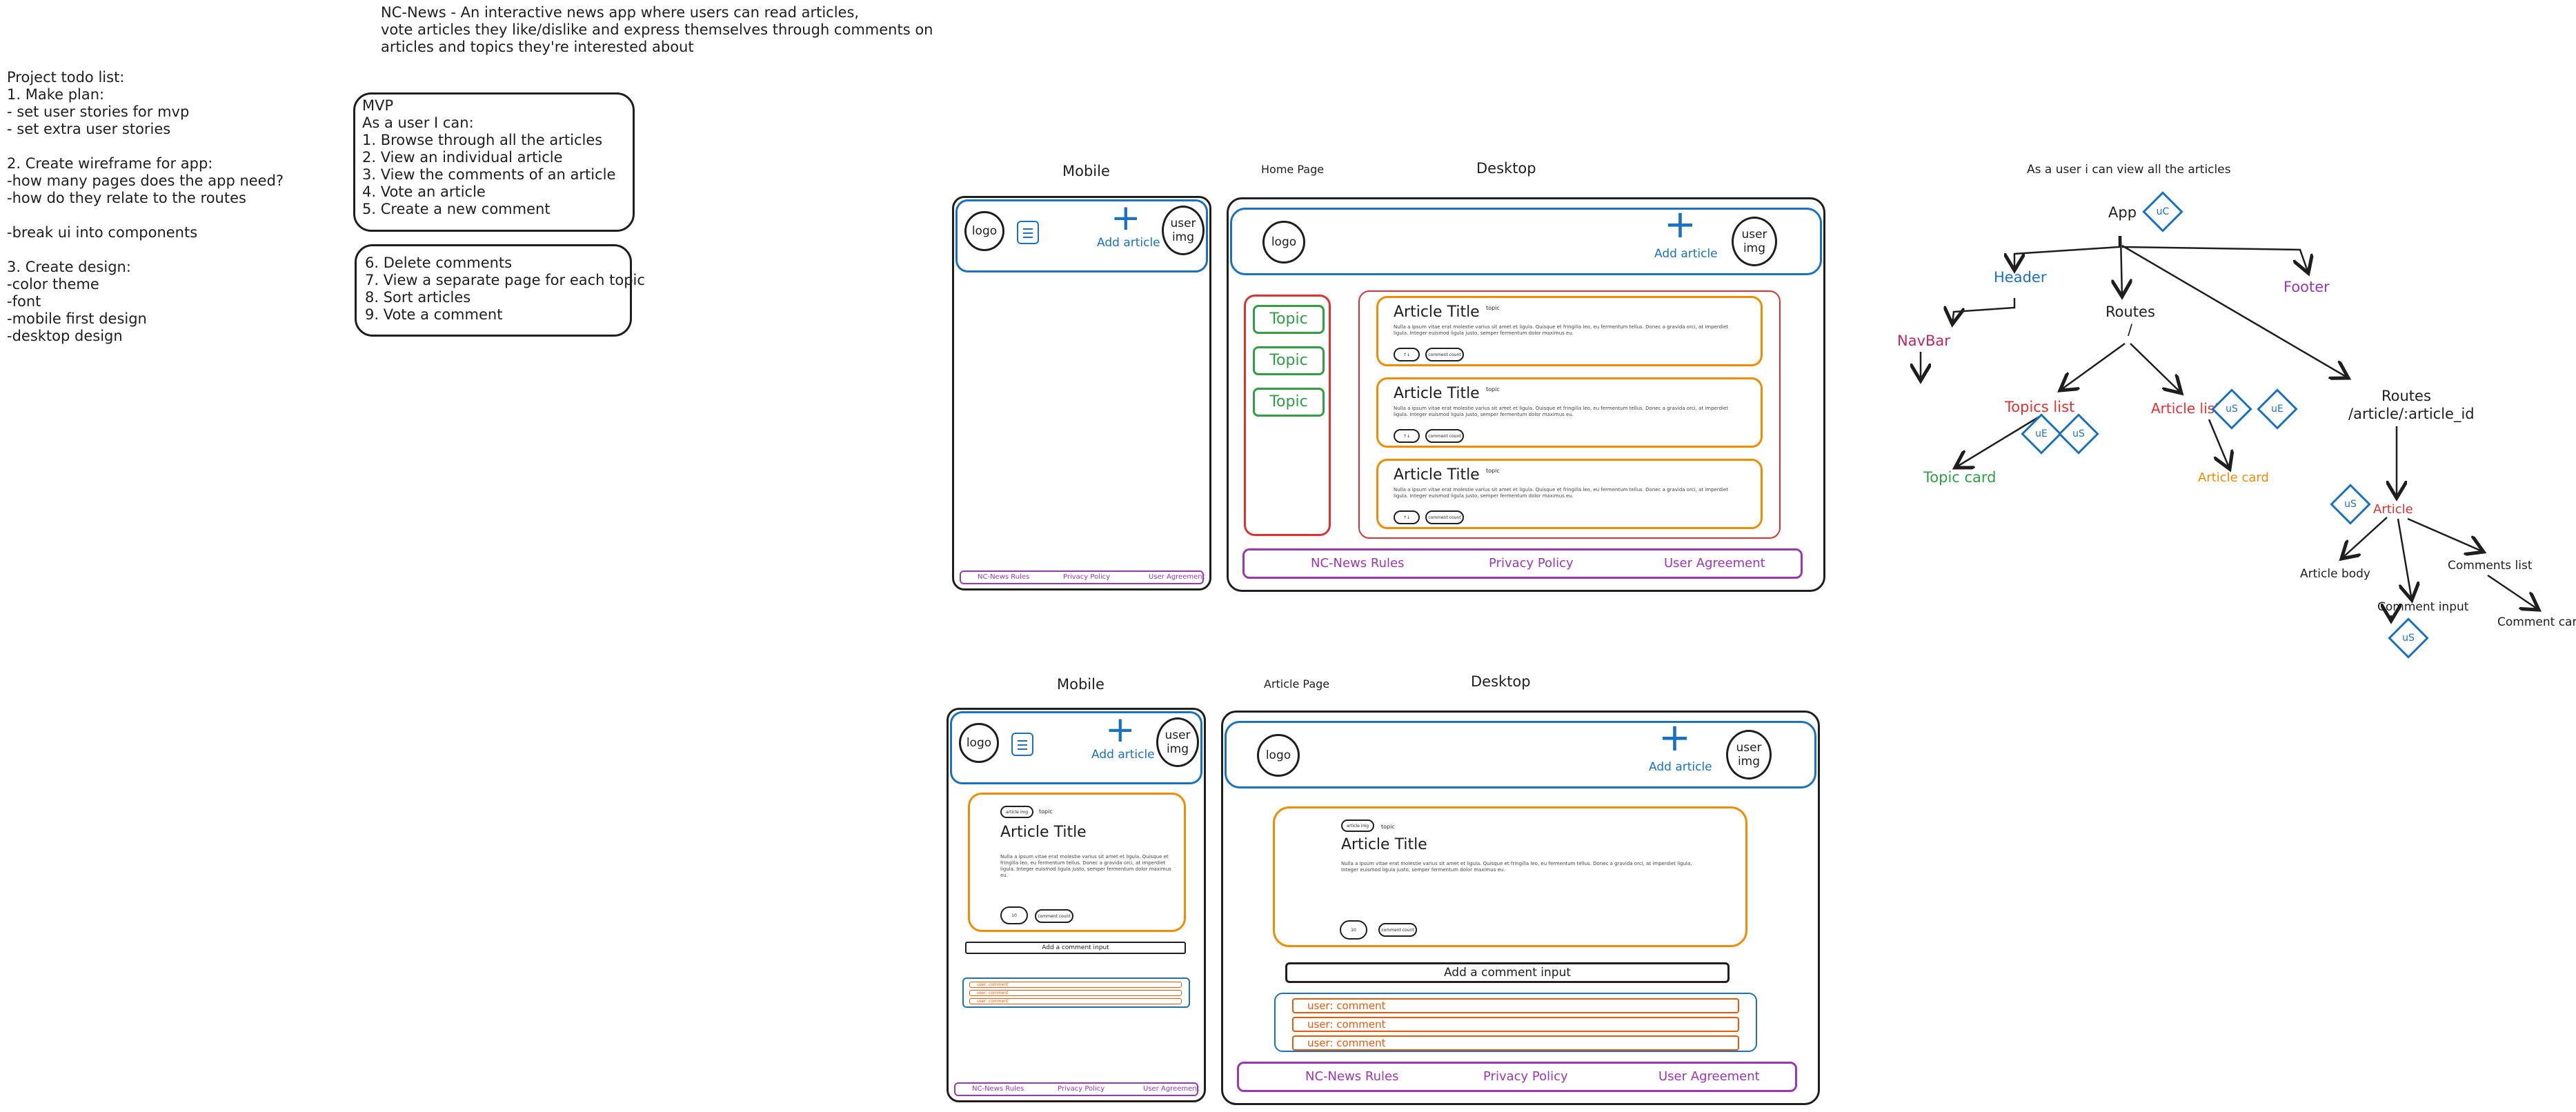 The image size is (2576, 1112). What do you see at coordinates (2513, 592) in the screenshot?
I see `edge-comments-card` at bounding box center [2513, 592].